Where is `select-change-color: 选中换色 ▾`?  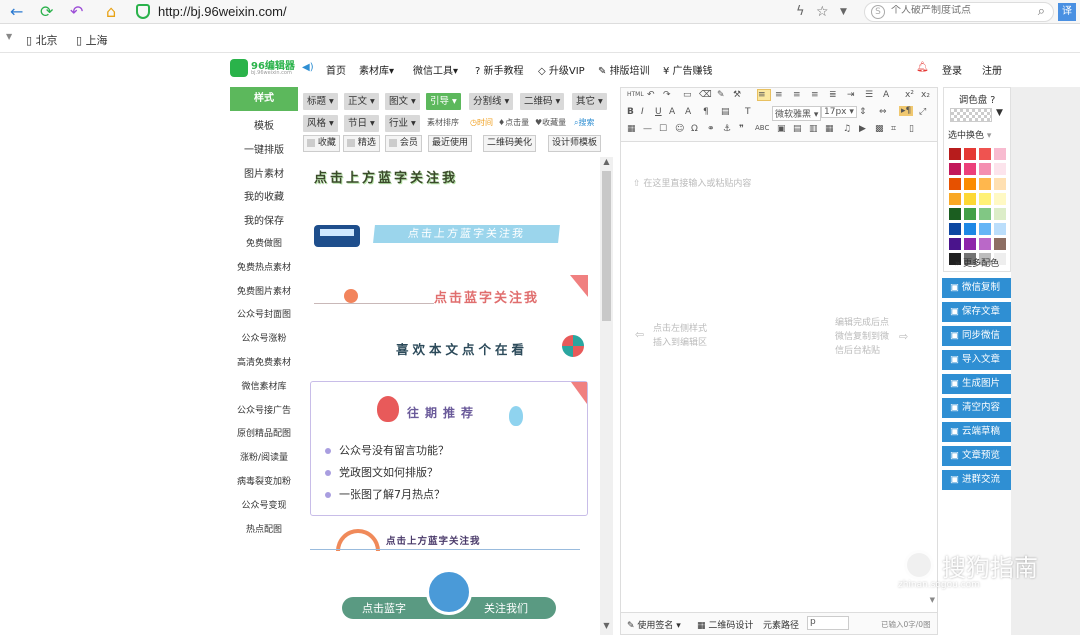
select-change-color: 选中换色 ▾ is located at coordinates (969, 134).